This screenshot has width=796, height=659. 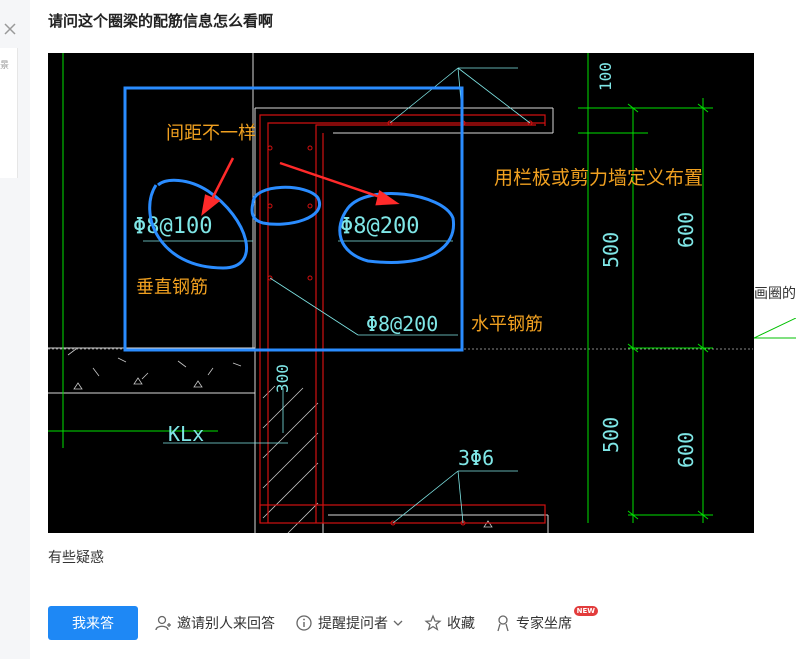 I want to click on answer-button: 我来答, so click(x=93, y=623).